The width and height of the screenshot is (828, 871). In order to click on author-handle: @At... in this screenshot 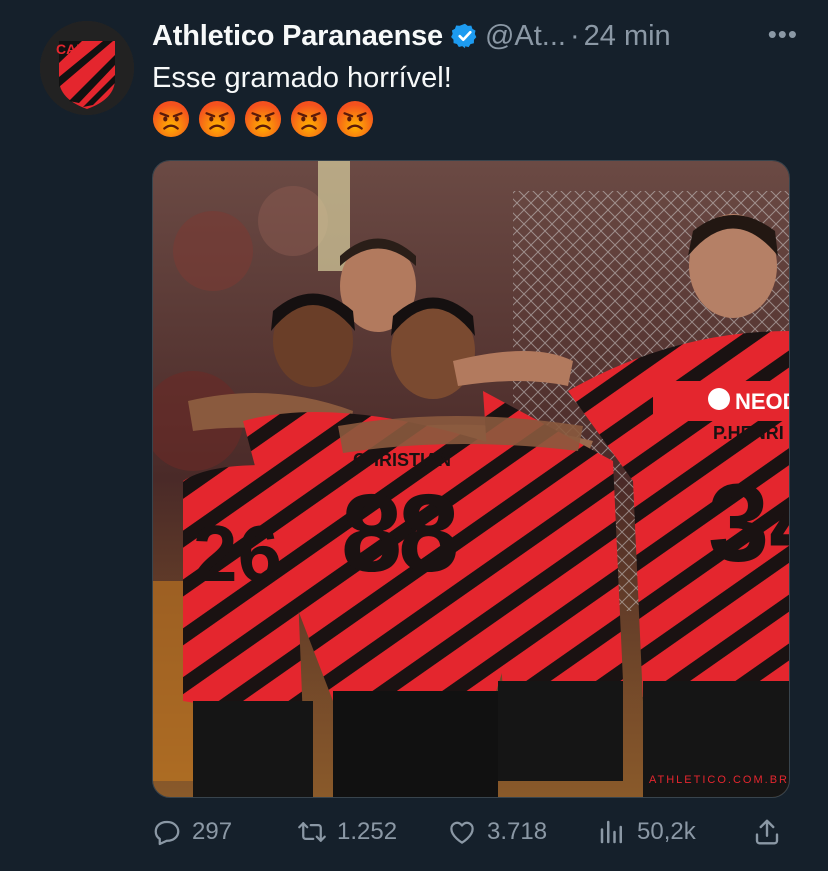, I will do `click(525, 36)`.